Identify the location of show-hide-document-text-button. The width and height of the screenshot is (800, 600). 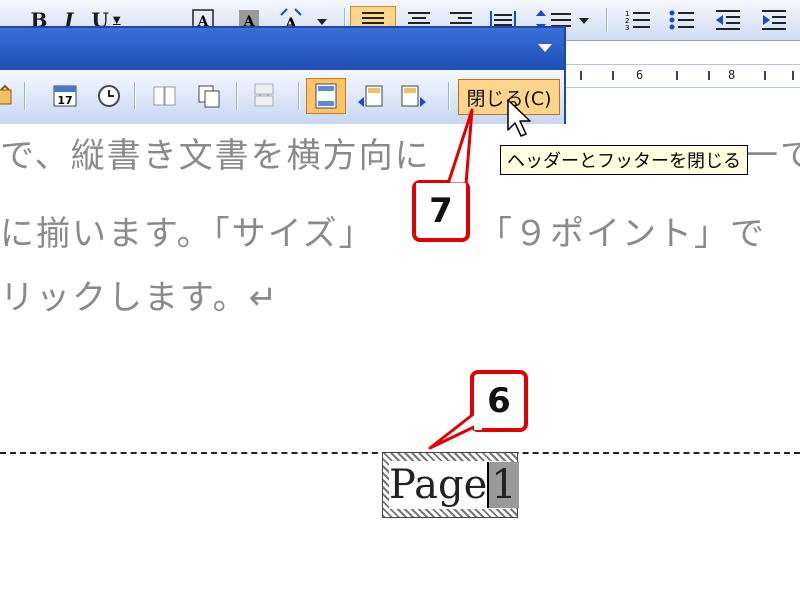
(209, 96).